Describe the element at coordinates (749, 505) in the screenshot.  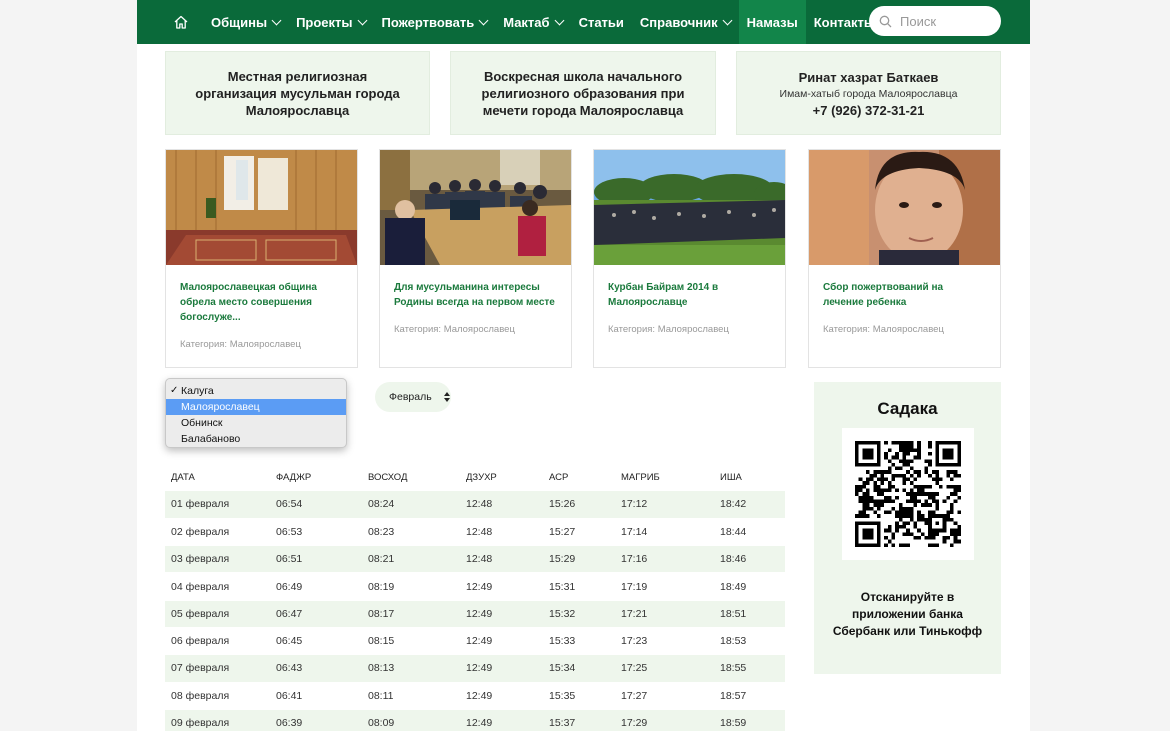
I see `cell-isha: 18:42` at that location.